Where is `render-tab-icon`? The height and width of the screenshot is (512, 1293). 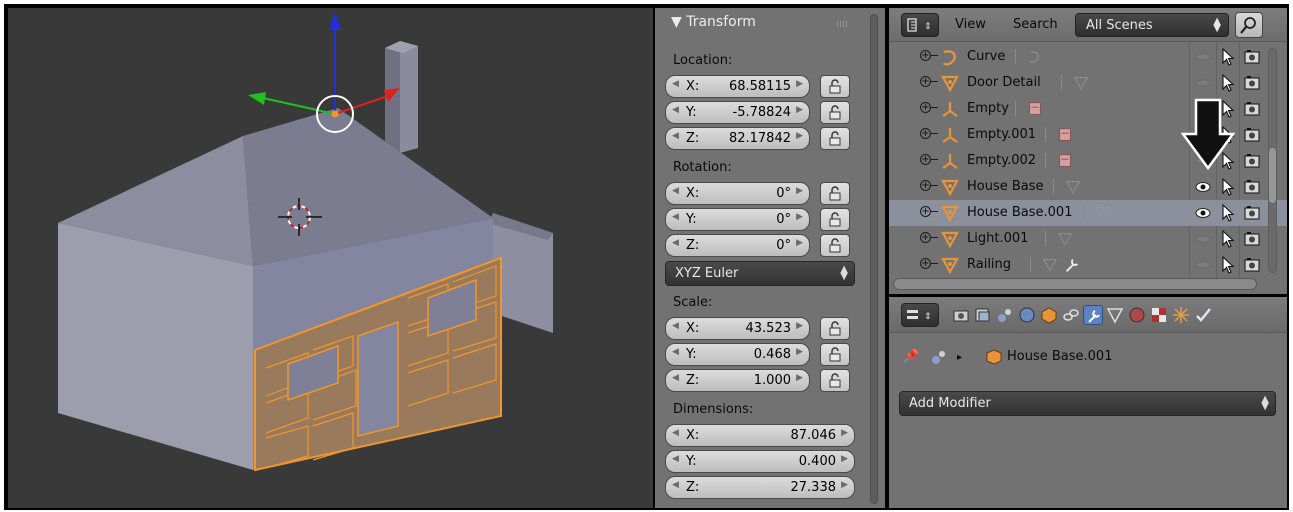 render-tab-icon is located at coordinates (961, 315).